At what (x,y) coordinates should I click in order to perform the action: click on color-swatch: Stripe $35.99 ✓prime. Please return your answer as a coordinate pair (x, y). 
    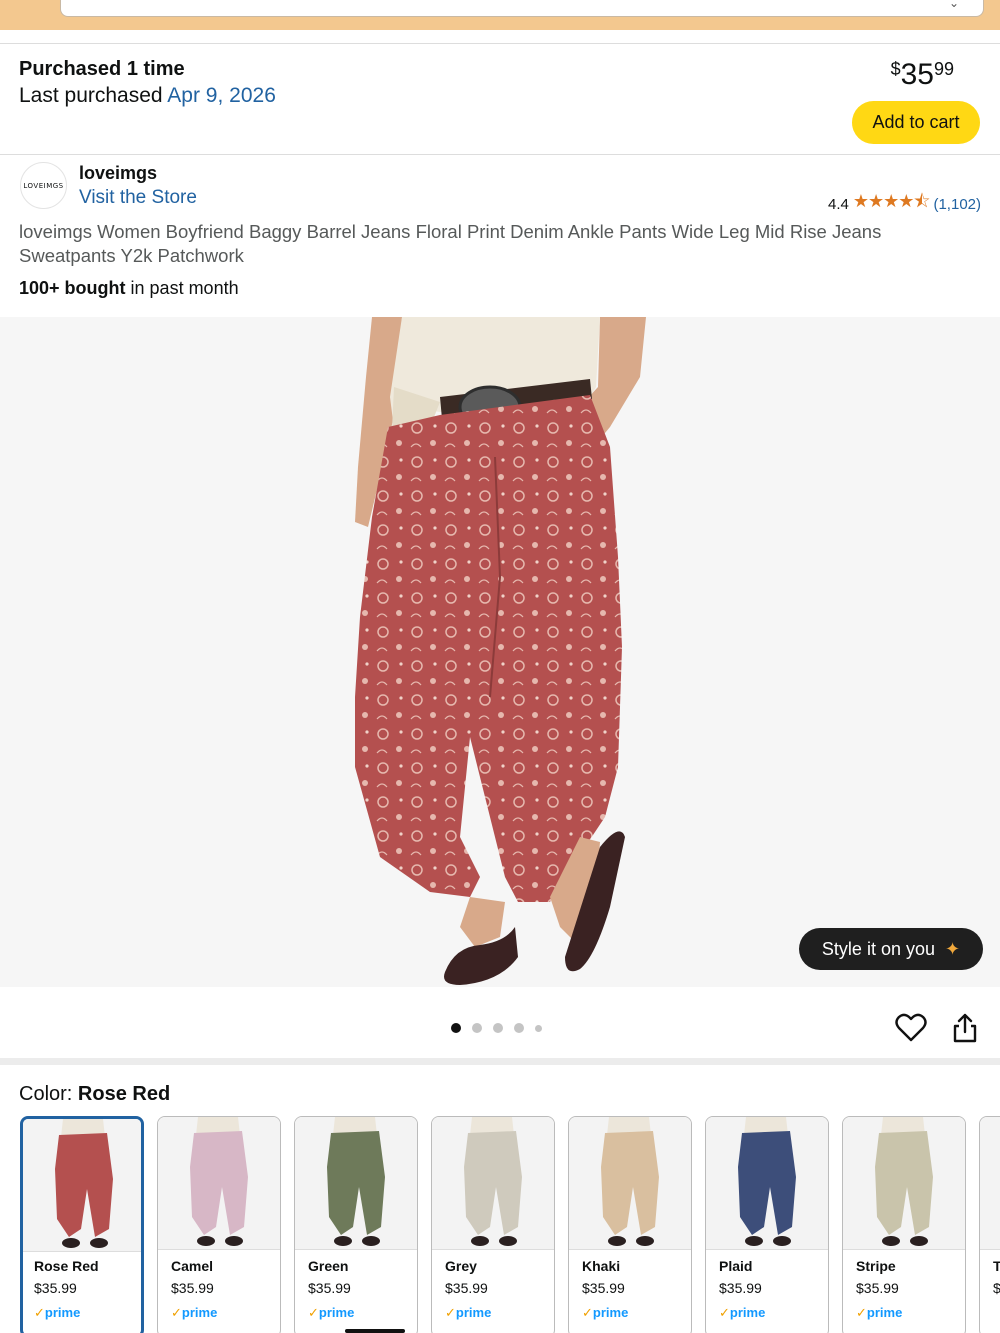
    Looking at the image, I should click on (904, 1224).